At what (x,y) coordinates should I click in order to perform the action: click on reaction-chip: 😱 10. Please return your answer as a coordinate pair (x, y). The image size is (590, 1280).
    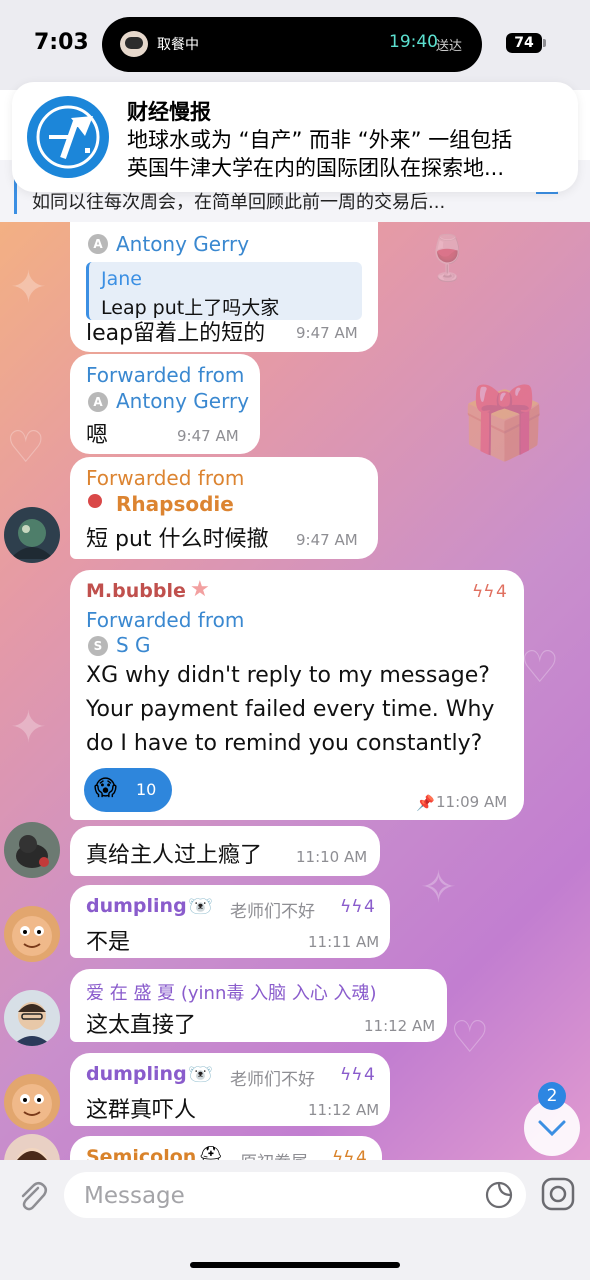
    Looking at the image, I should click on (128, 790).